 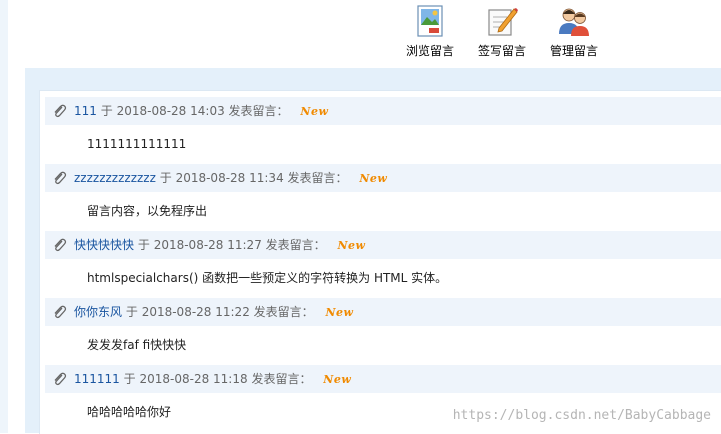 What do you see at coordinates (137, 345) in the screenshot?
I see `message-content: 发发发faf fi快快快` at bounding box center [137, 345].